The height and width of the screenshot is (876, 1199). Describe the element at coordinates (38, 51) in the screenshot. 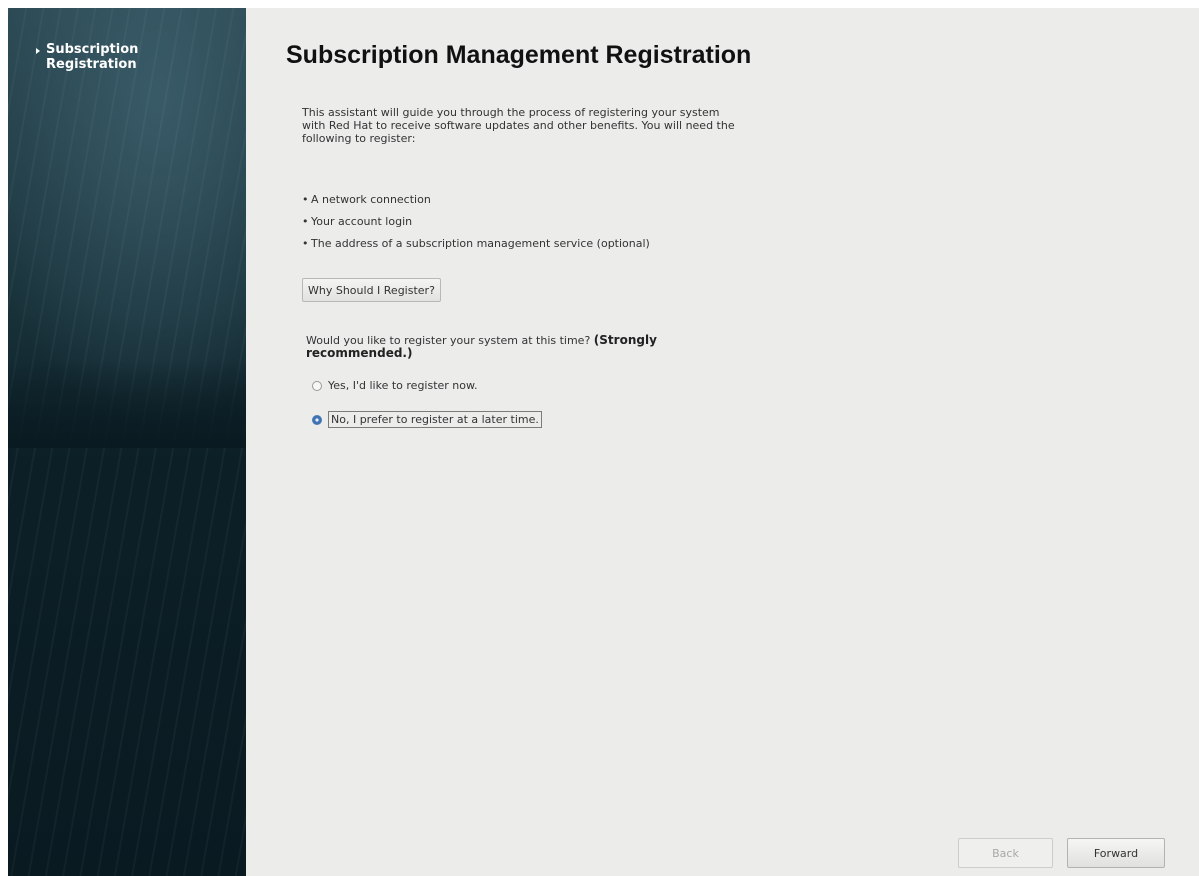

I see `current-step-arrow-icon` at that location.